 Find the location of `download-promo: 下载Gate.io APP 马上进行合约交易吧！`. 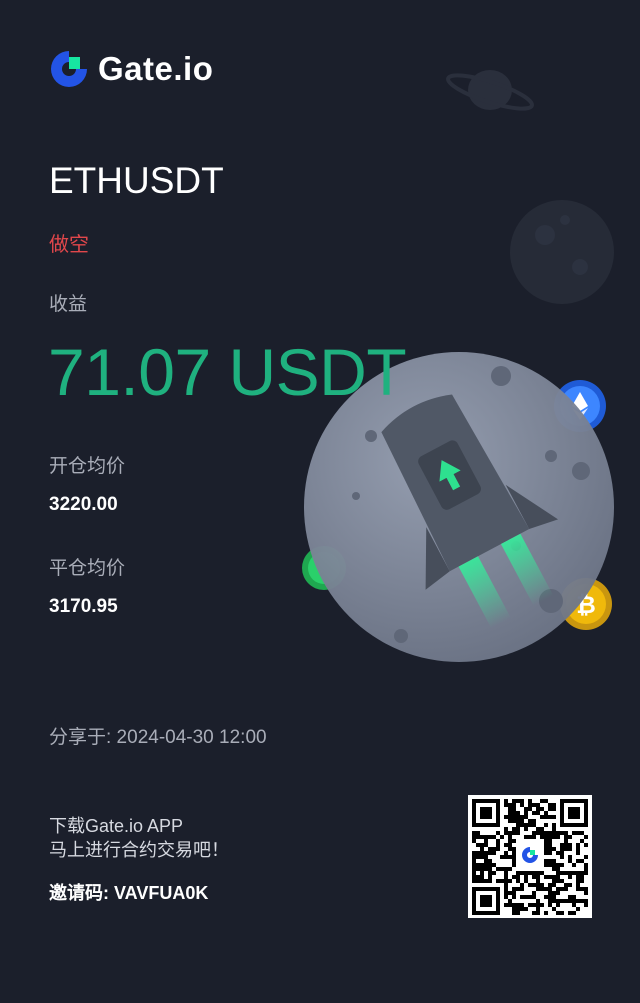

download-promo: 下载Gate.io APP 马上进行合约交易吧！ is located at coordinates (139, 838).